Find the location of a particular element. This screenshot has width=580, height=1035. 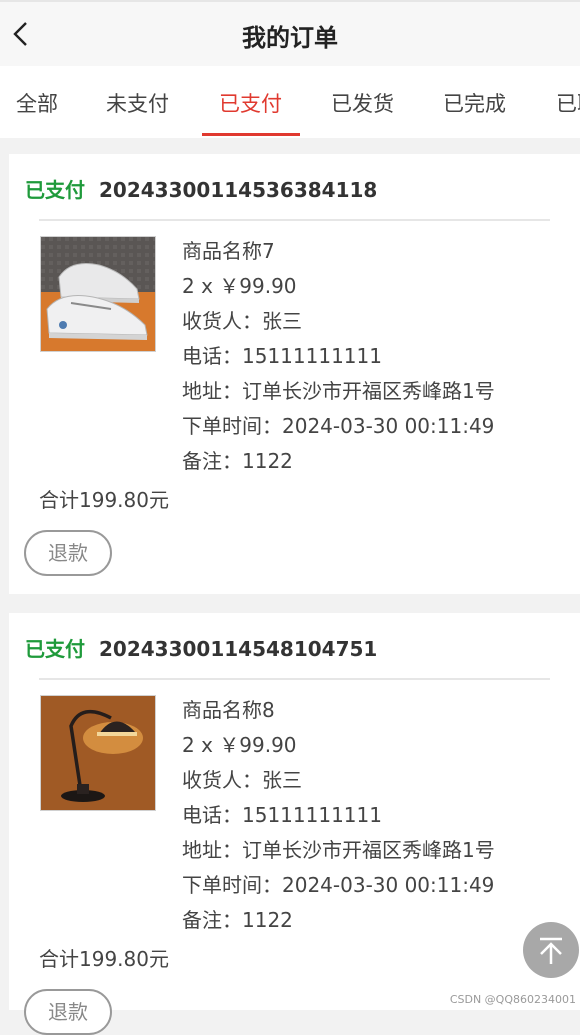

product-name: 商品名称8 is located at coordinates (338, 710).